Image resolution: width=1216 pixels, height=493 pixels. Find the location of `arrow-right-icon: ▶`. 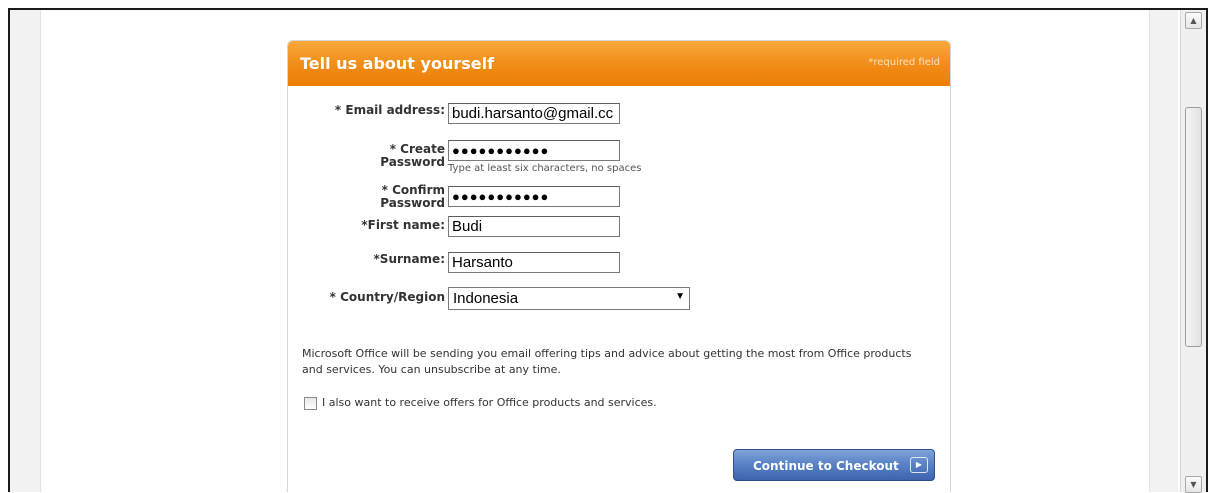

arrow-right-icon: ▶ is located at coordinates (919, 465).